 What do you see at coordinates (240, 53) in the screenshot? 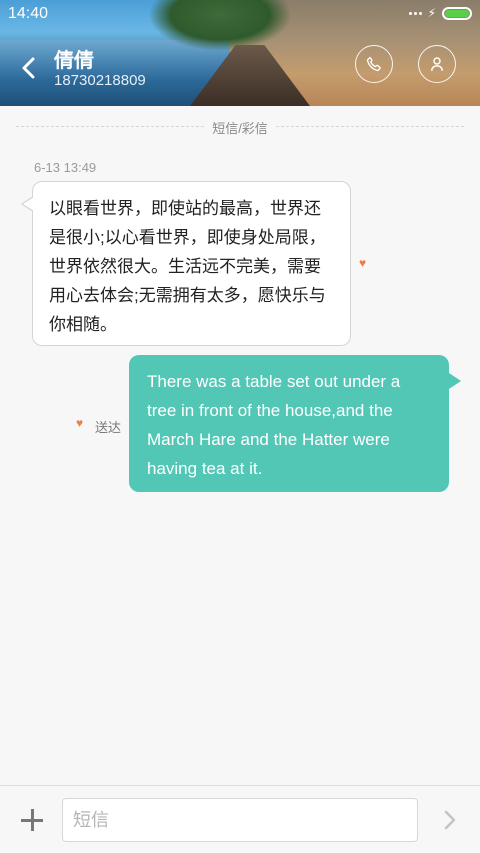
I see `header: 14:40 ⚡ 倩倩 18730218809` at bounding box center [240, 53].